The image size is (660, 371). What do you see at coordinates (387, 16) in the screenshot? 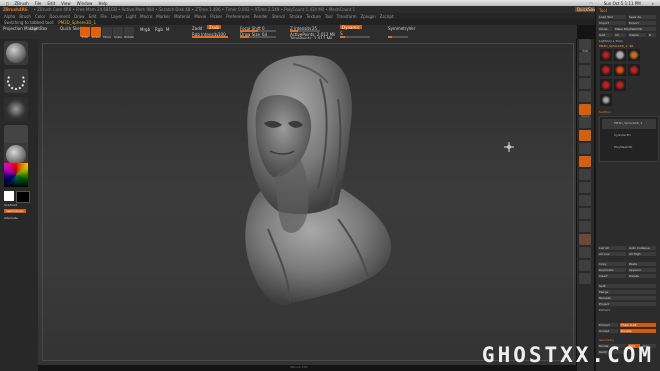
I see `menu-zscript: Zscript` at bounding box center [387, 16].